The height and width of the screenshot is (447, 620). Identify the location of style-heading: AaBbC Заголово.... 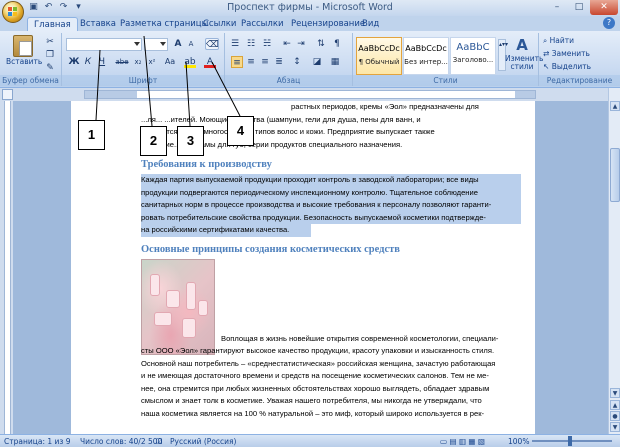
(473, 56).